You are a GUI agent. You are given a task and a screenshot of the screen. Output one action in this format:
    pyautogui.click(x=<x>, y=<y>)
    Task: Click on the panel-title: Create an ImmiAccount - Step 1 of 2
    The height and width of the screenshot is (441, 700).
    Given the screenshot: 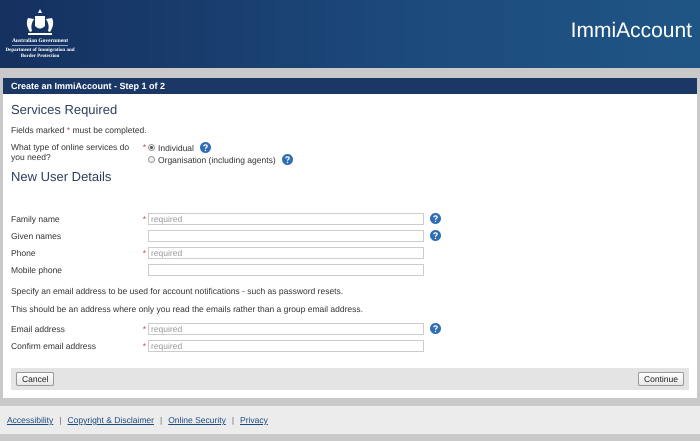 What is the action you would take?
    pyautogui.click(x=350, y=86)
    